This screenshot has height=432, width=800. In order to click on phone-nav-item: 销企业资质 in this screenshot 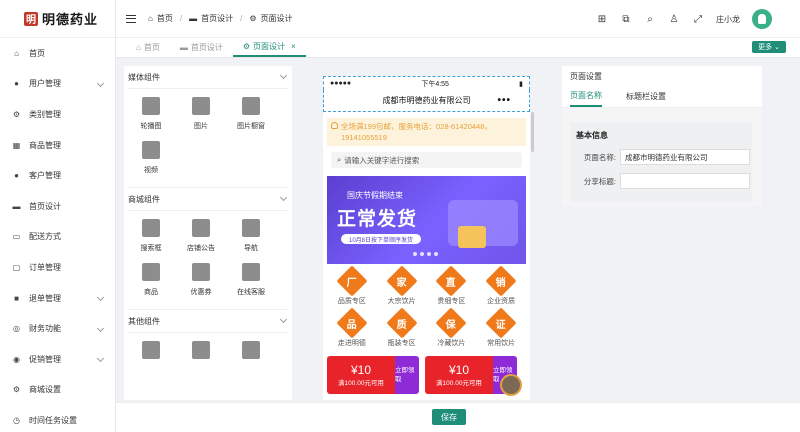, I will do `click(501, 285)`.